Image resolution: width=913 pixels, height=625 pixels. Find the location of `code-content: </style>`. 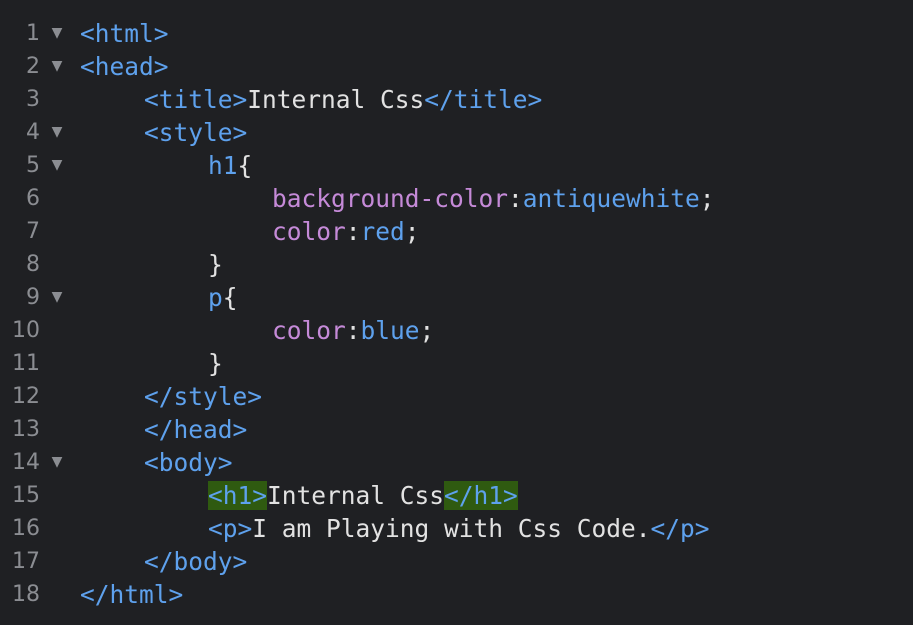

code-content: </style> is located at coordinates (203, 396).